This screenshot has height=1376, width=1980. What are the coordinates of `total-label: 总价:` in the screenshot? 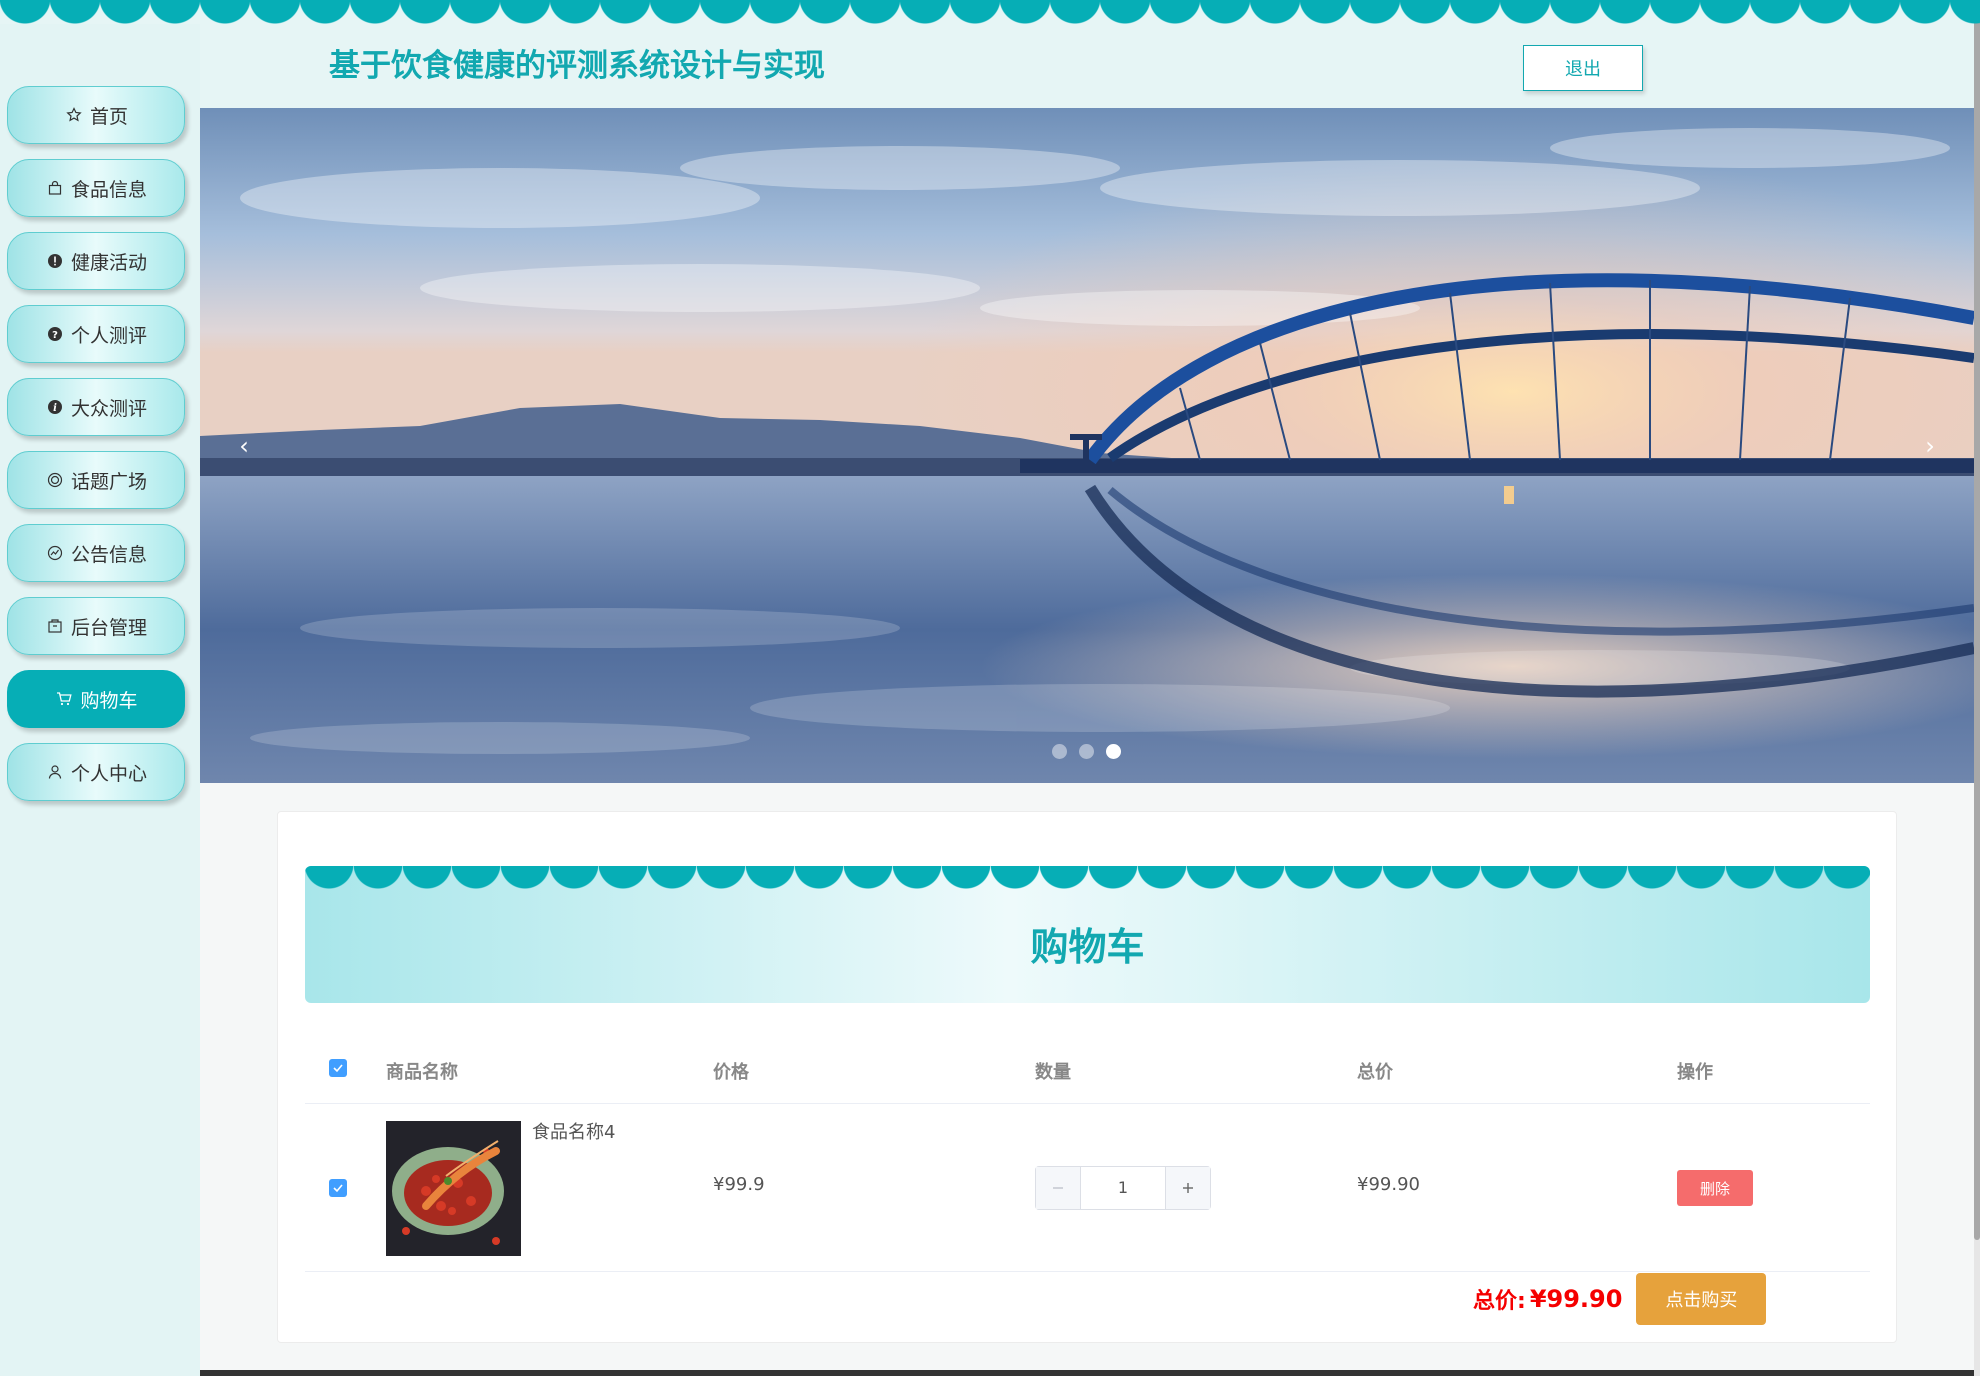 It's located at (1499, 1301).